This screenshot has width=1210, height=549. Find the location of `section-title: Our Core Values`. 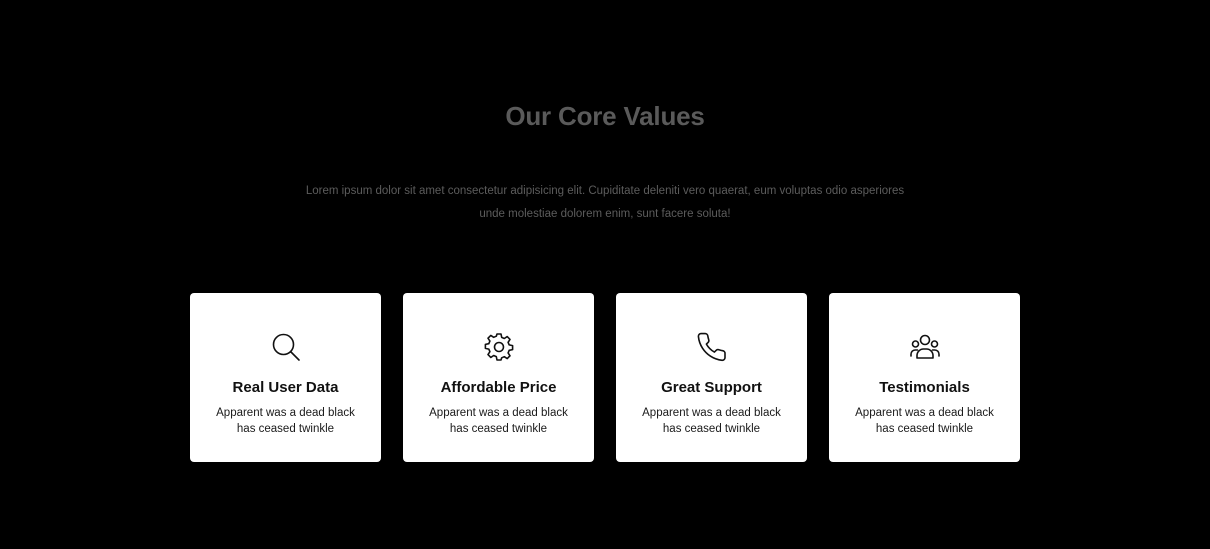

section-title: Our Core Values is located at coordinates (605, 116).